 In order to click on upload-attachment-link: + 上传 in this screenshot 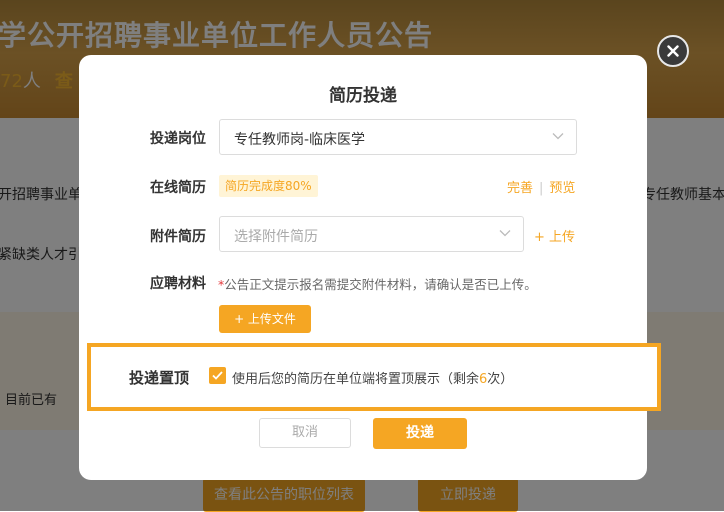, I will do `click(554, 235)`.